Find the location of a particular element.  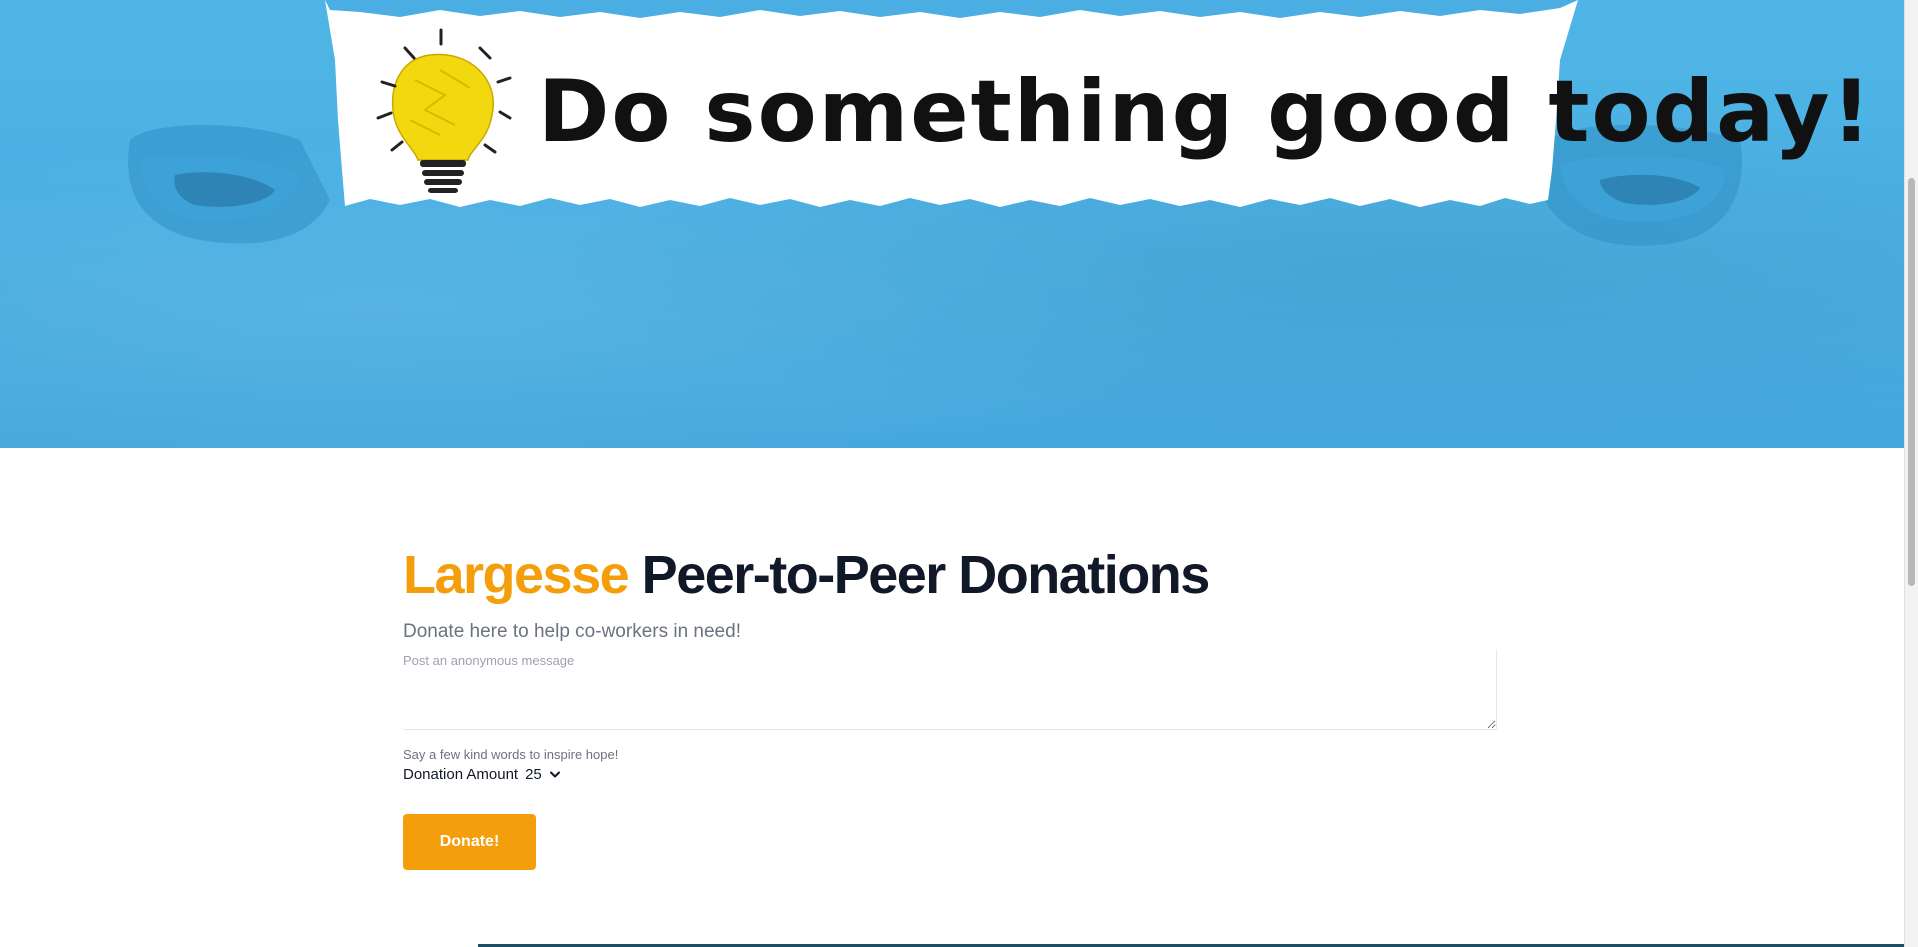

banner-slogan: Do something good today! is located at coordinates (1205, 112).